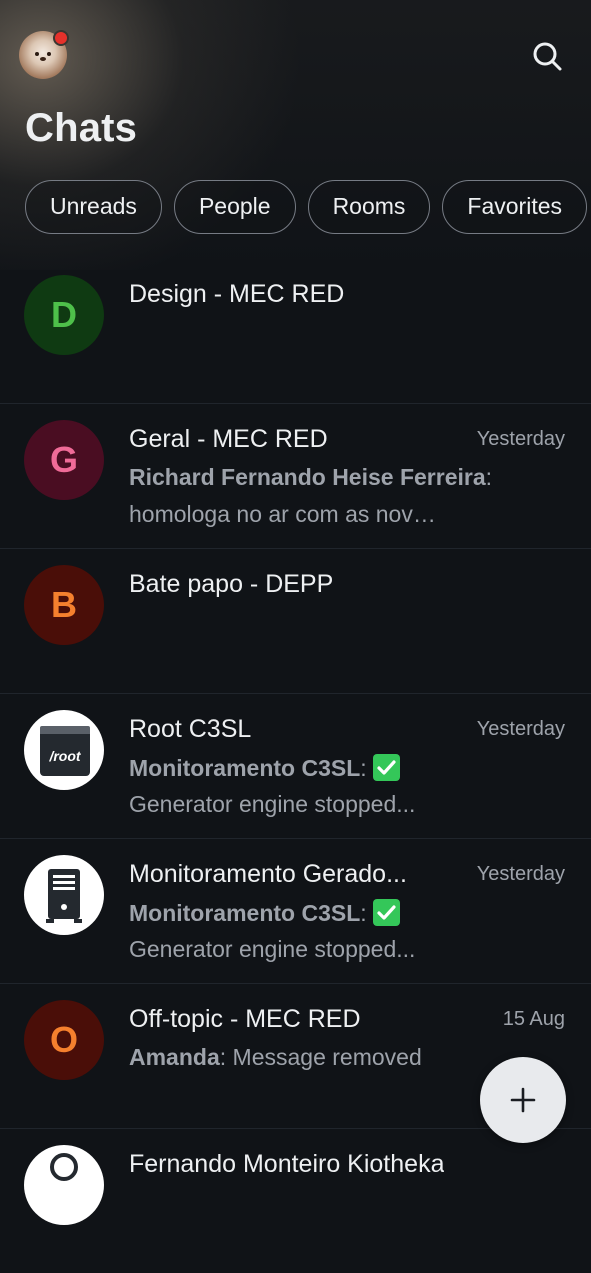 The image size is (591, 1273). What do you see at coordinates (64, 756) in the screenshot?
I see `root-label: /root` at bounding box center [64, 756].